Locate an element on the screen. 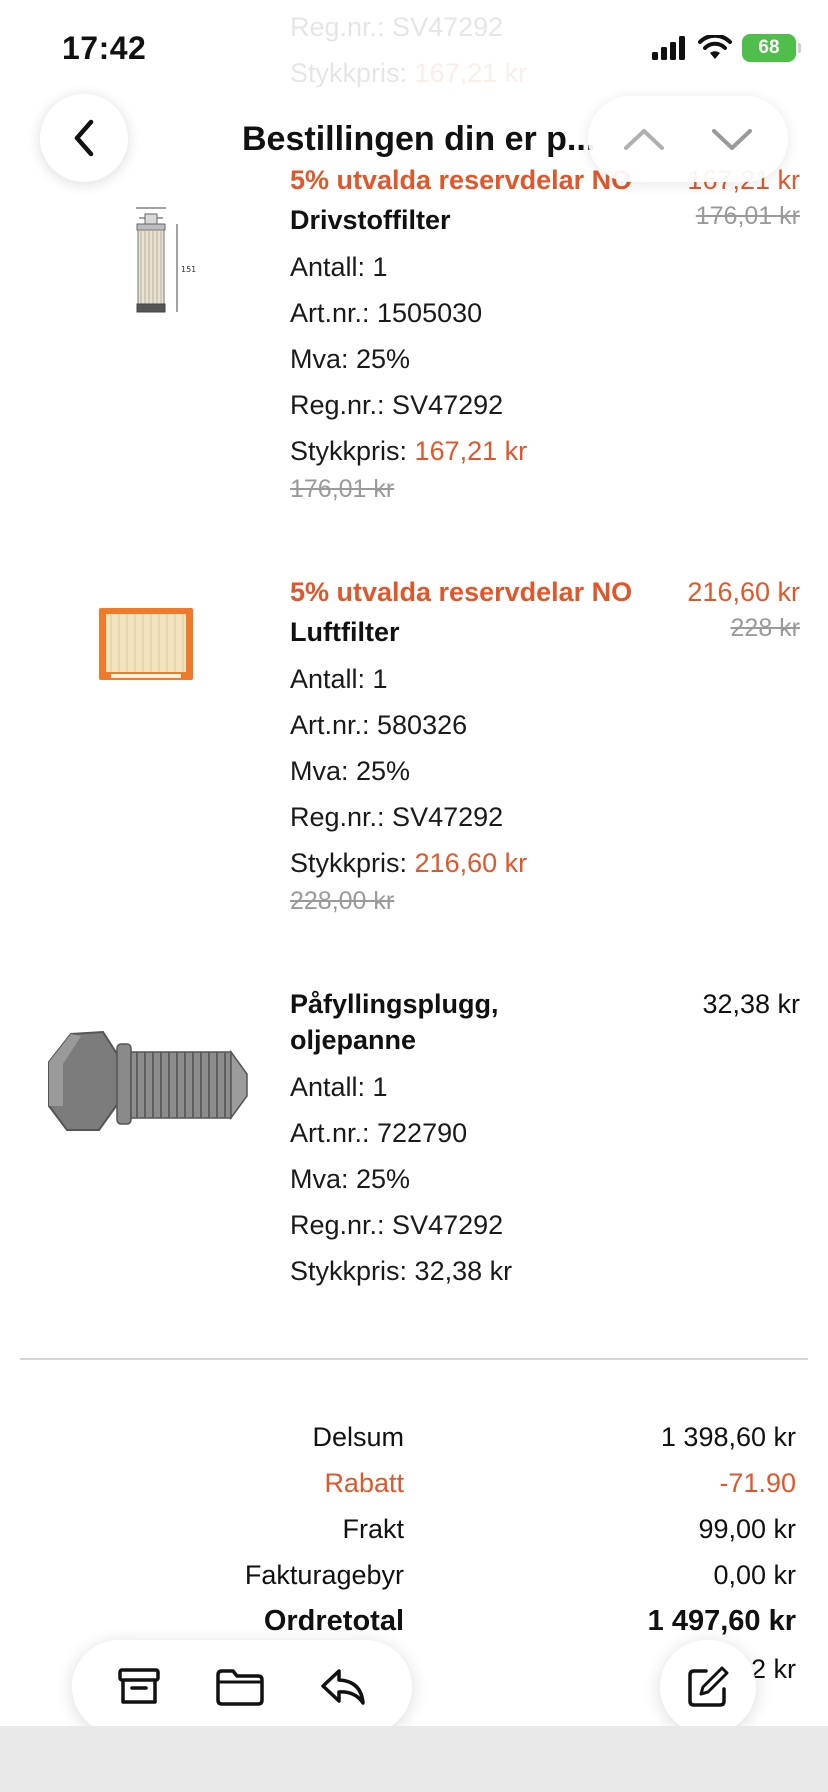 The height and width of the screenshot is (1792, 828). unit-price-value: 216,60 kr is located at coordinates (471, 863).